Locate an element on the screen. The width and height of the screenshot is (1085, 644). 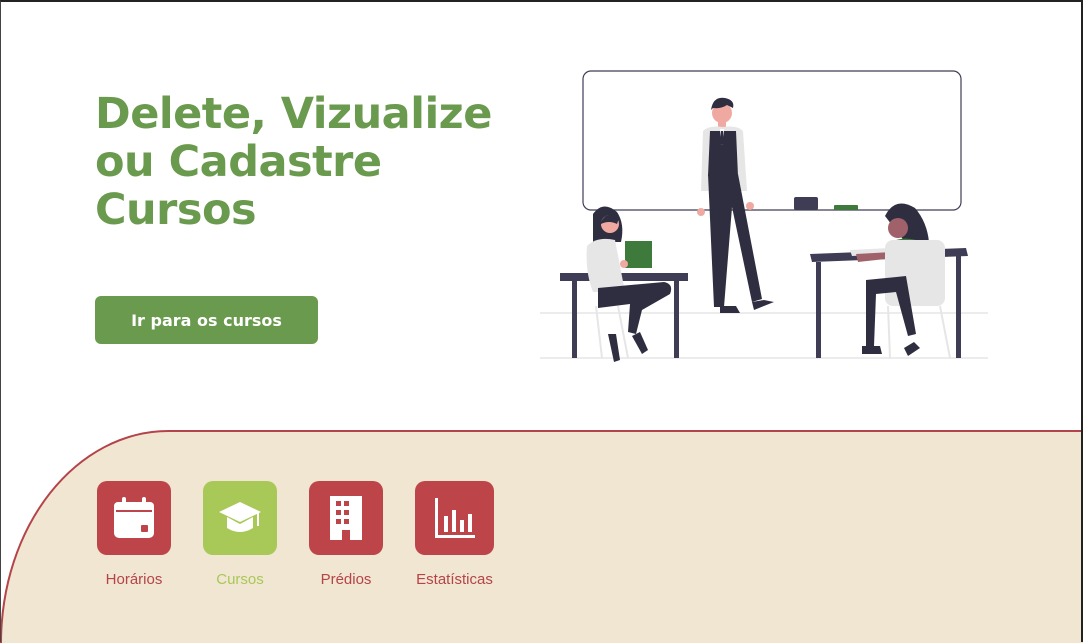
bar-chart-icon is located at coordinates (454, 518).